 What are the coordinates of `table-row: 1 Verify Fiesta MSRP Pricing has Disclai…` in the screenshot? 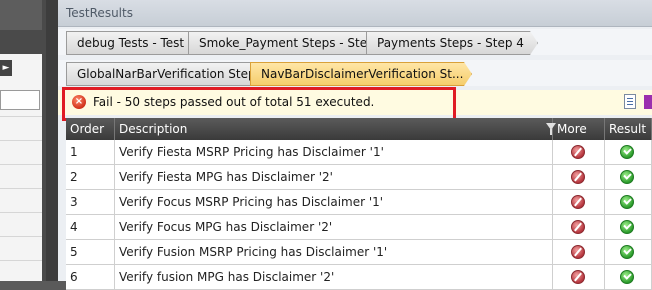 It's located at (359, 152).